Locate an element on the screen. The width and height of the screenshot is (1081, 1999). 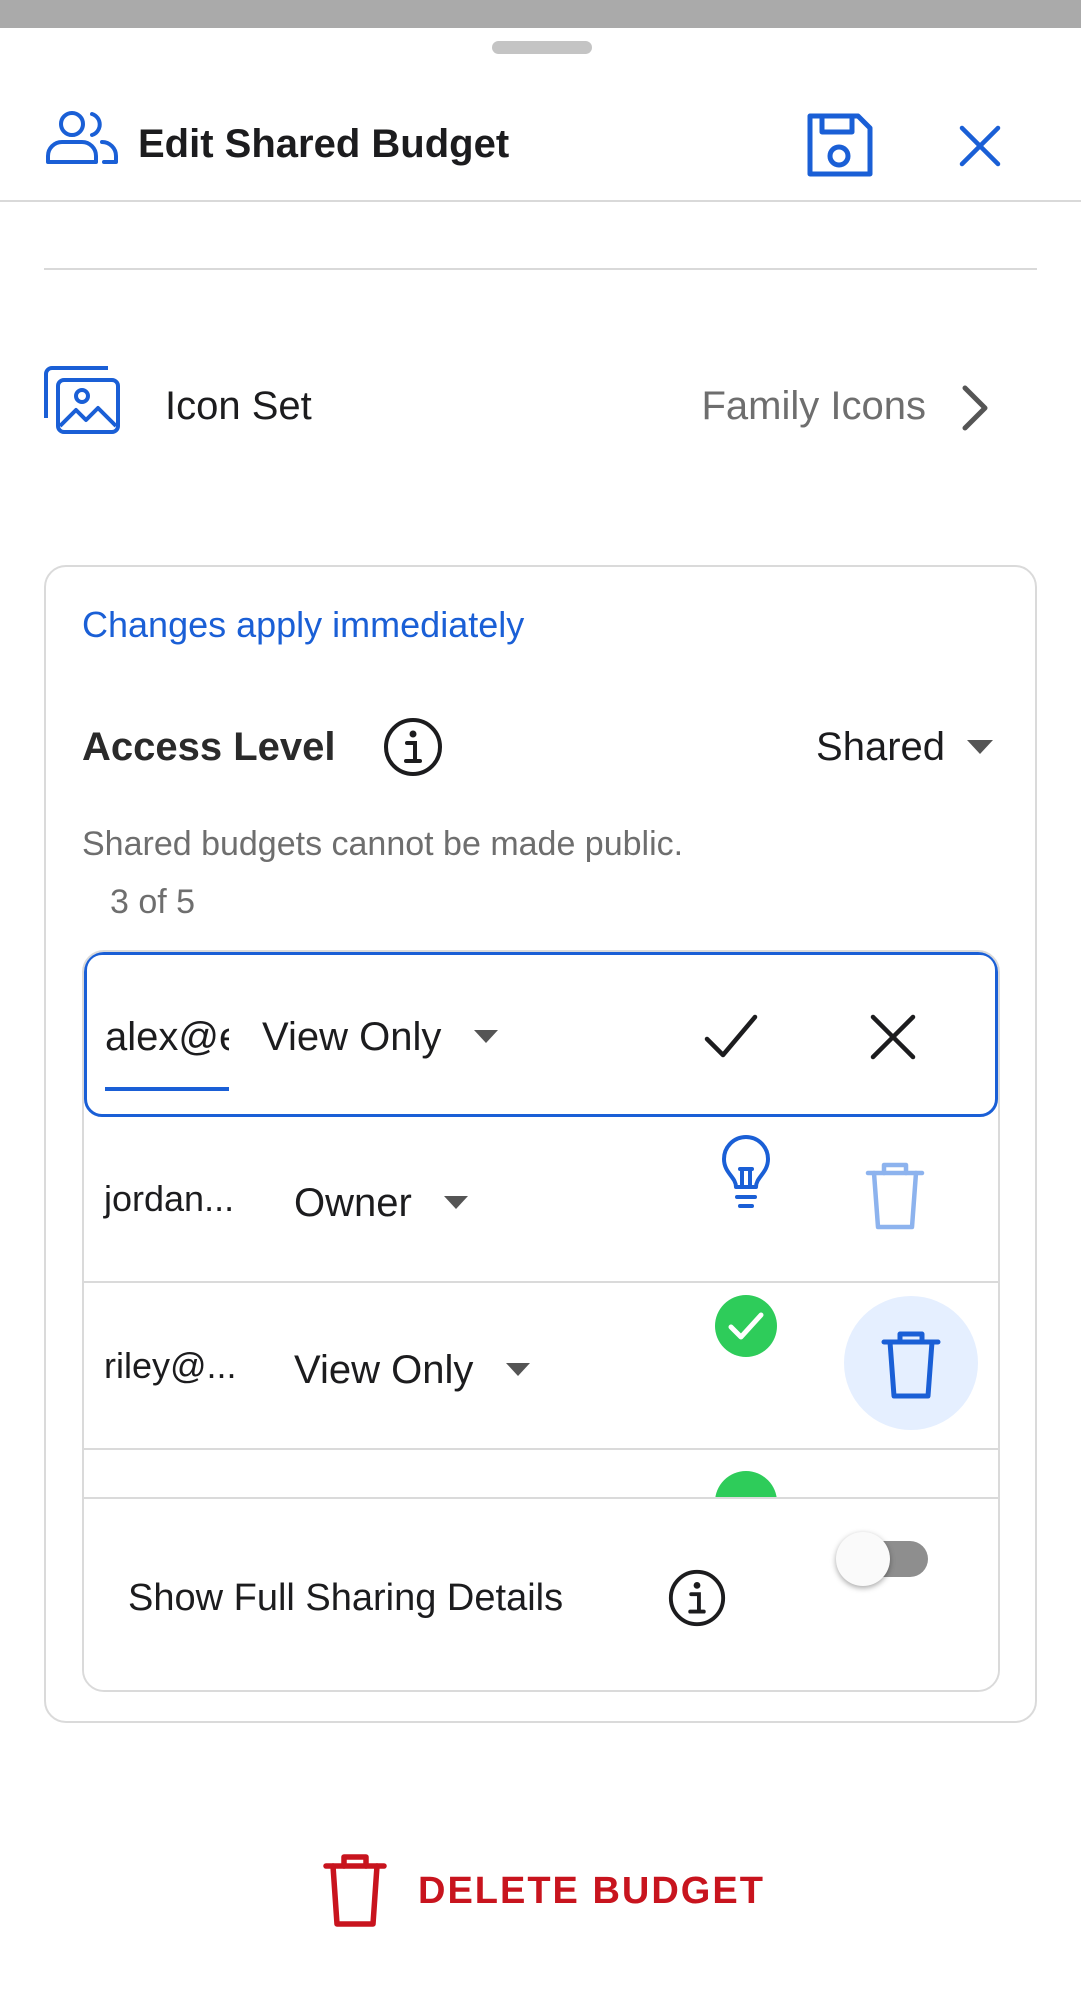
images-icon is located at coordinates (82, 400).